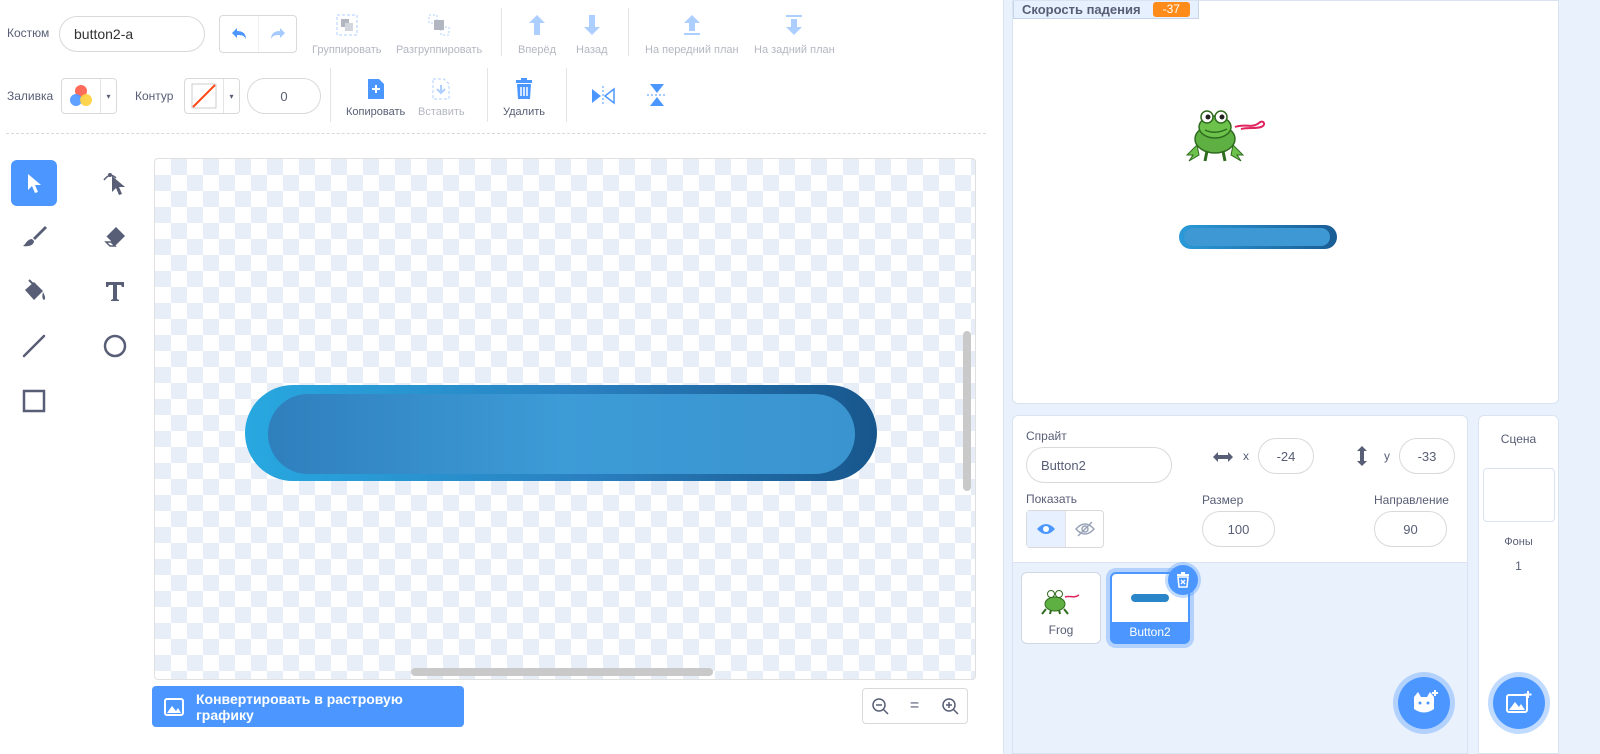  Describe the element at coordinates (592, 34) in the screenshot. I see `backward-button: Назад` at that location.